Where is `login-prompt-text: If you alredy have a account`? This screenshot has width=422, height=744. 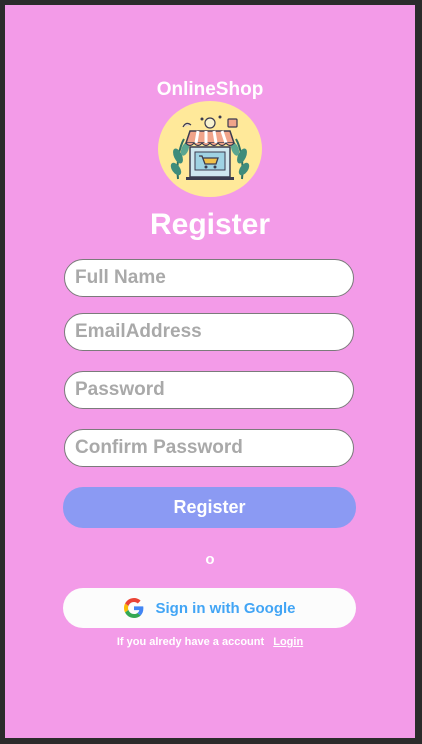
login-prompt-text: If you alredy have a account is located at coordinates (190, 642).